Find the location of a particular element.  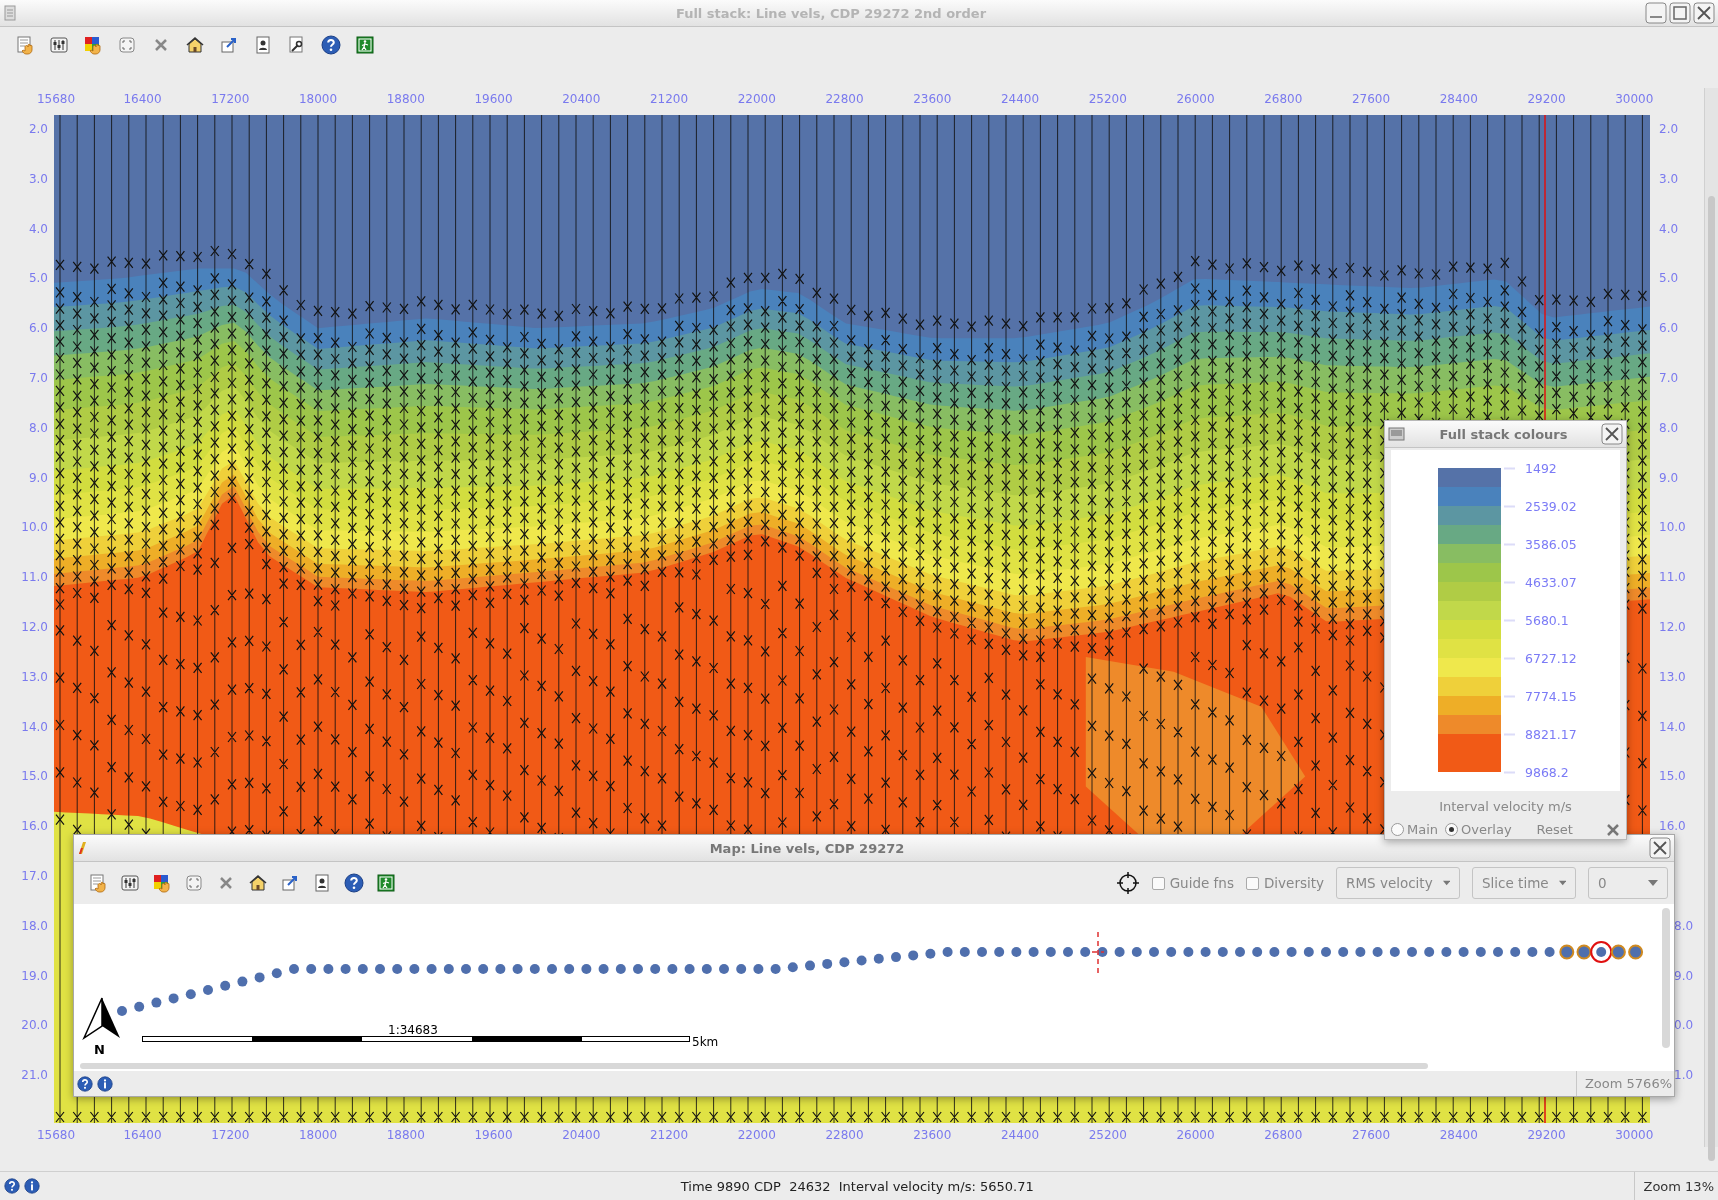

dropdown: 0 is located at coordinates (1628, 883).